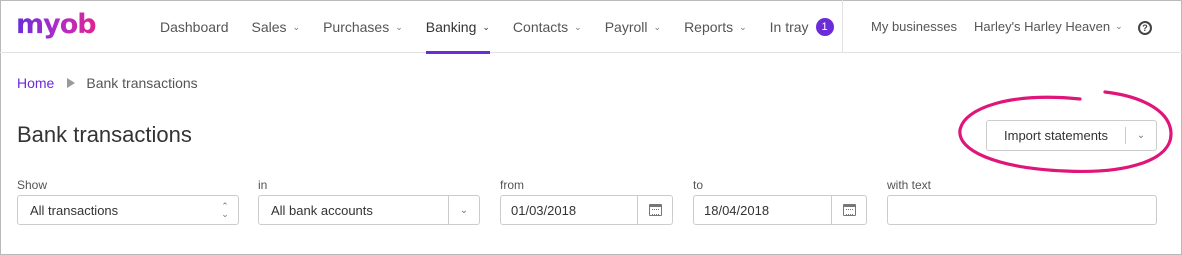  I want to click on nav-sales: Sales ⌄, so click(276, 26).